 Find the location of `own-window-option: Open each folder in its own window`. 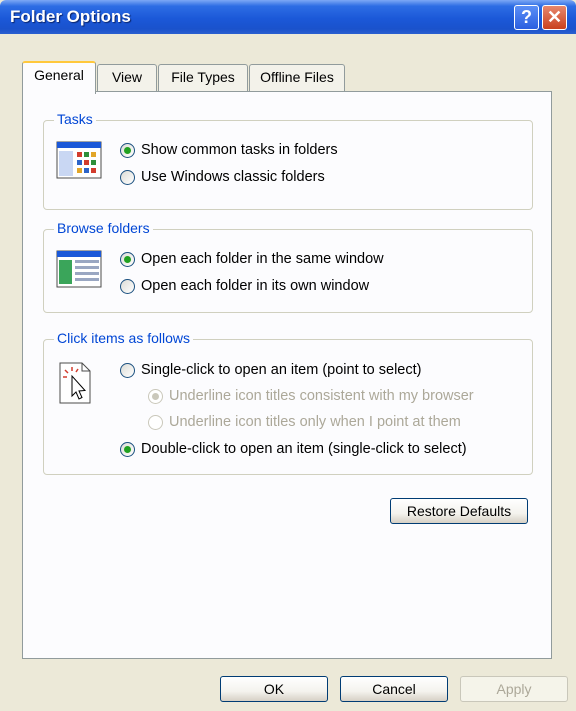

own-window-option: Open each folder in its own window is located at coordinates (244, 286).